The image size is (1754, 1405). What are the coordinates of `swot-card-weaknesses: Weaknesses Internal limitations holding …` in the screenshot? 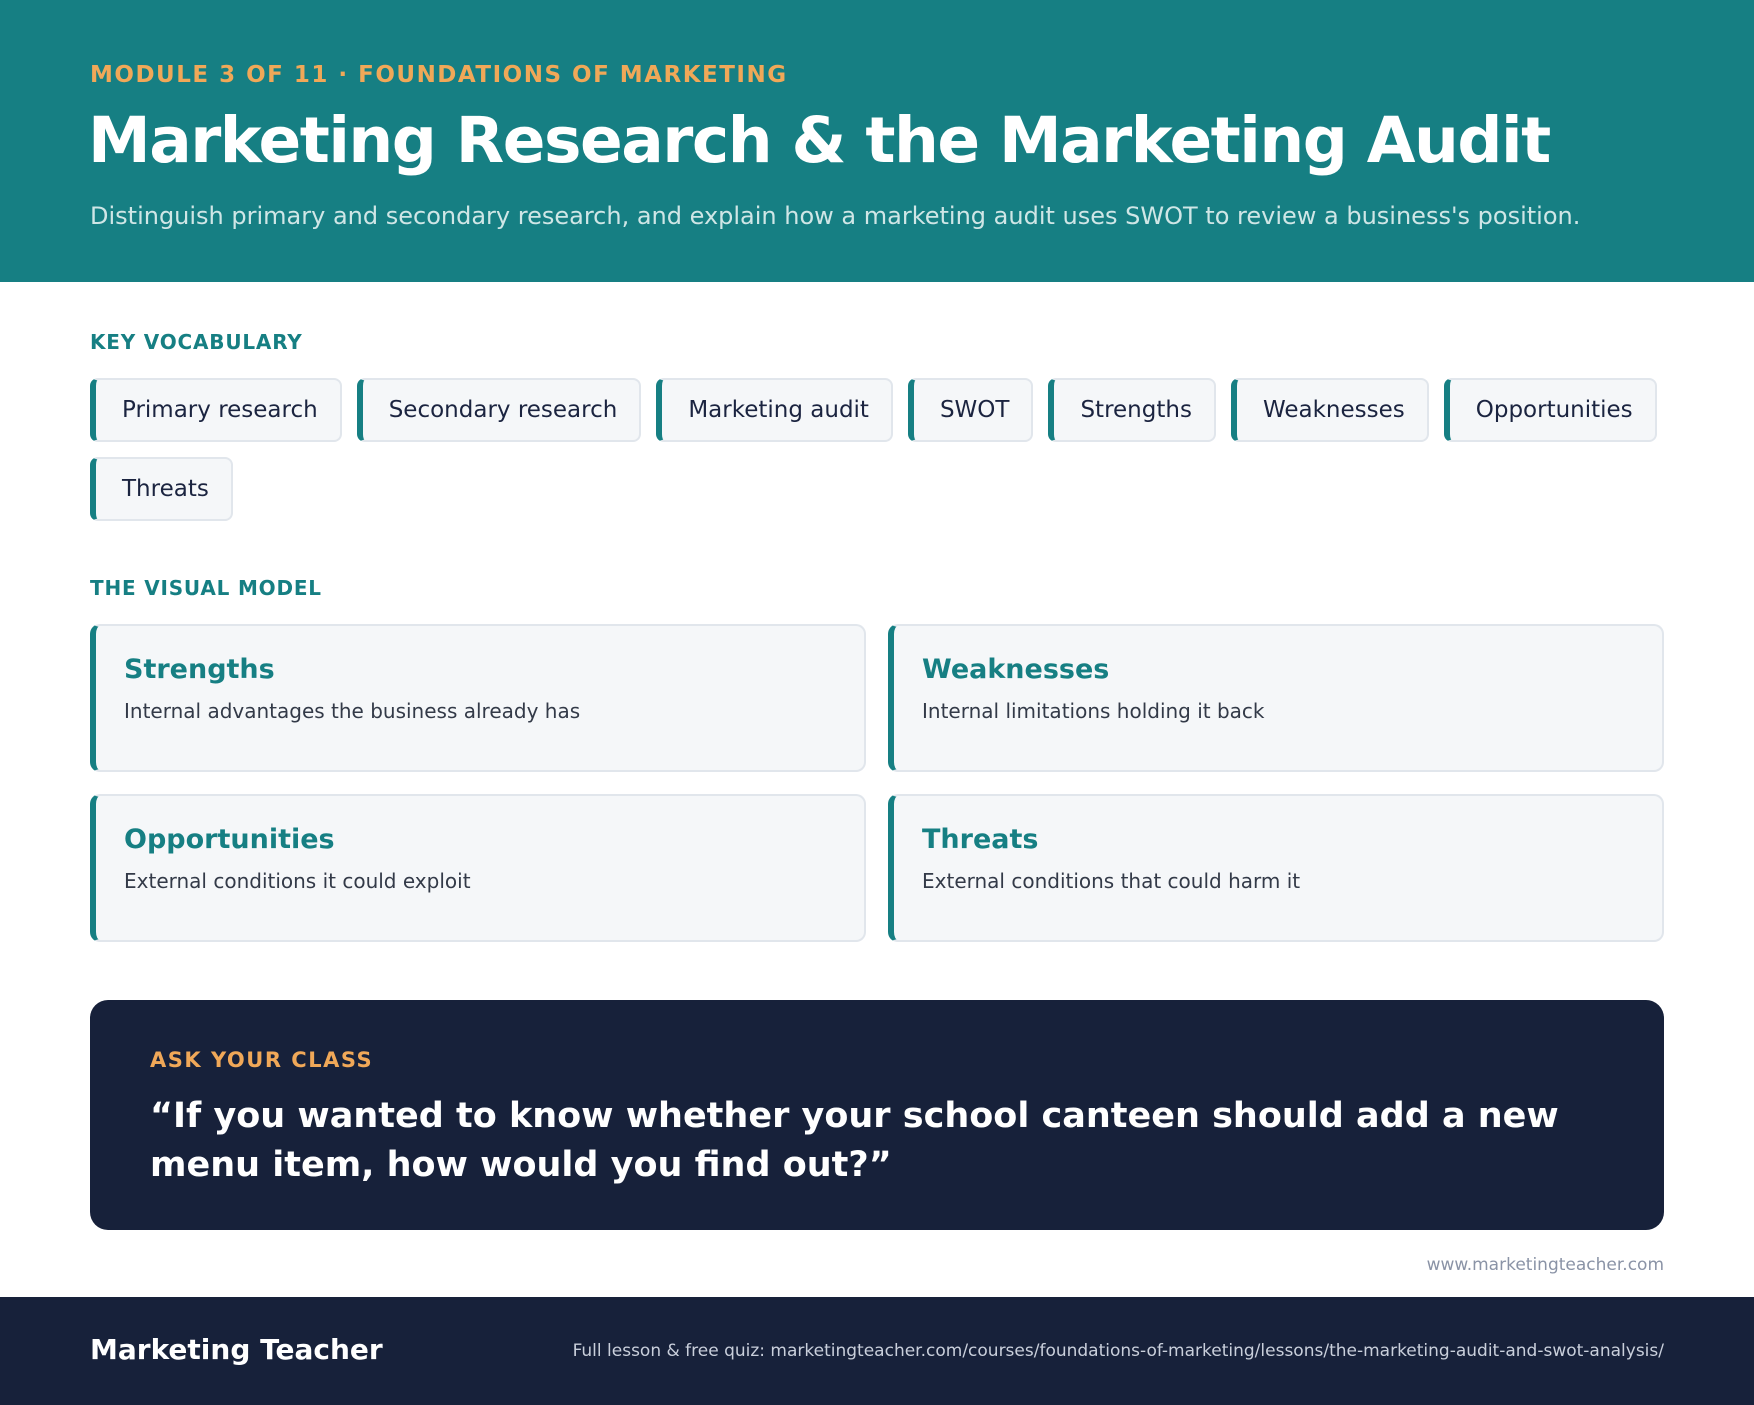 It's located at (1276, 698).